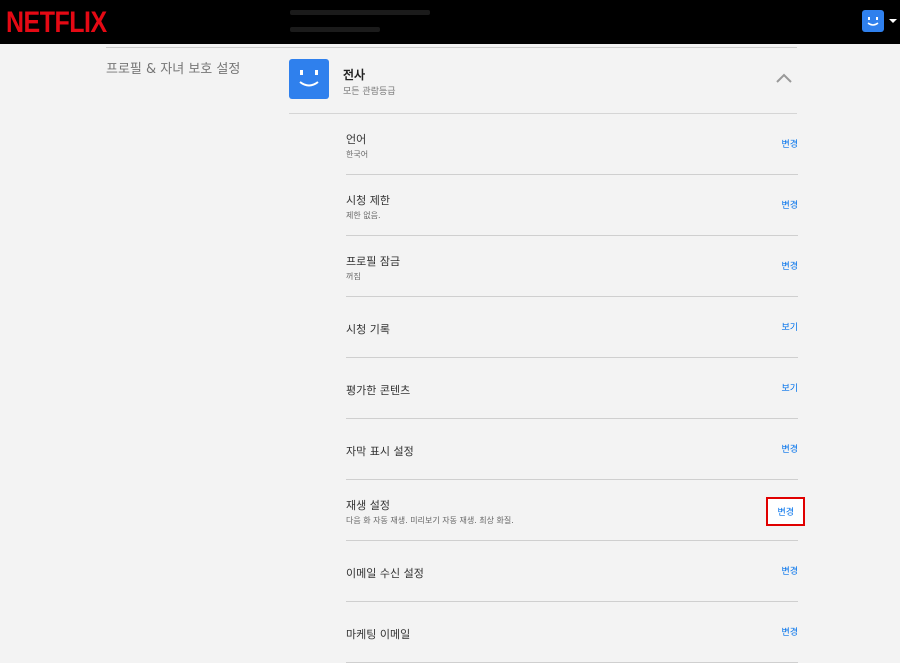 The width and height of the screenshot is (900, 663). What do you see at coordinates (572, 205) in the screenshot?
I see `setting-row-viewing-restrictions: 시청 제한 제한 없음. 변경` at bounding box center [572, 205].